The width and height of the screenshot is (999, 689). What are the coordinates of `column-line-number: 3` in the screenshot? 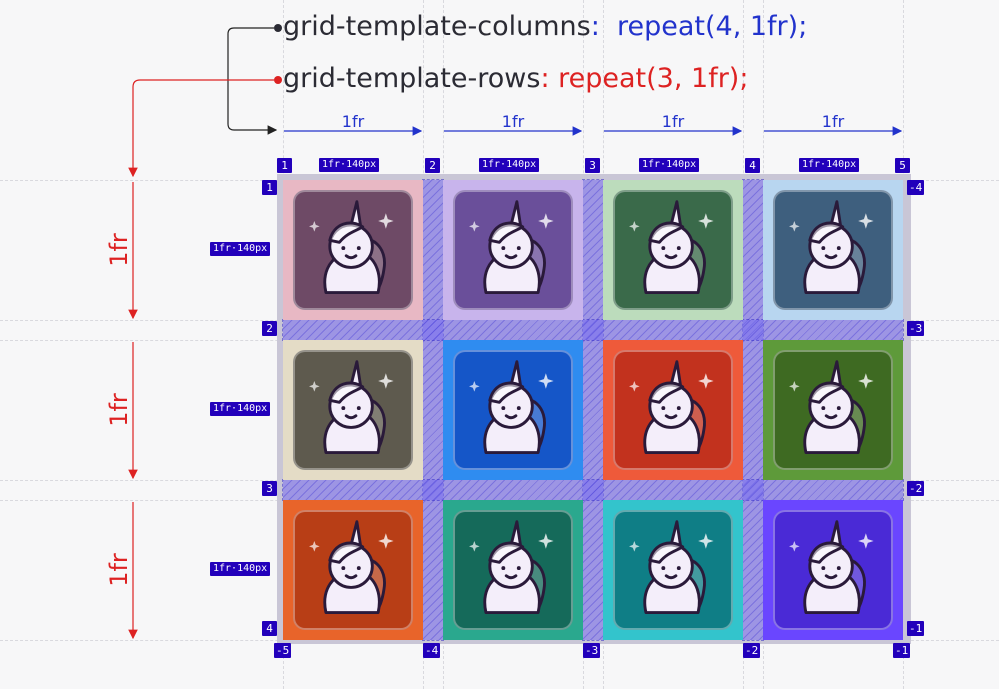 It's located at (592, 165).